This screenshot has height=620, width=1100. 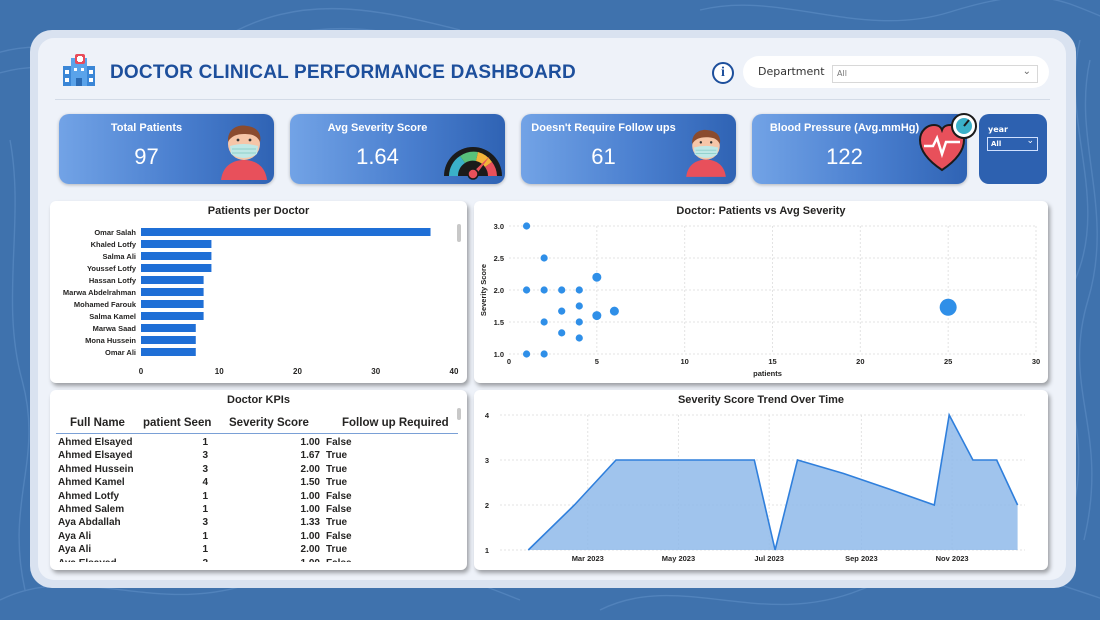 What do you see at coordinates (177, 423) in the screenshot?
I see `column-header-patient-seen: patient Seen` at bounding box center [177, 423].